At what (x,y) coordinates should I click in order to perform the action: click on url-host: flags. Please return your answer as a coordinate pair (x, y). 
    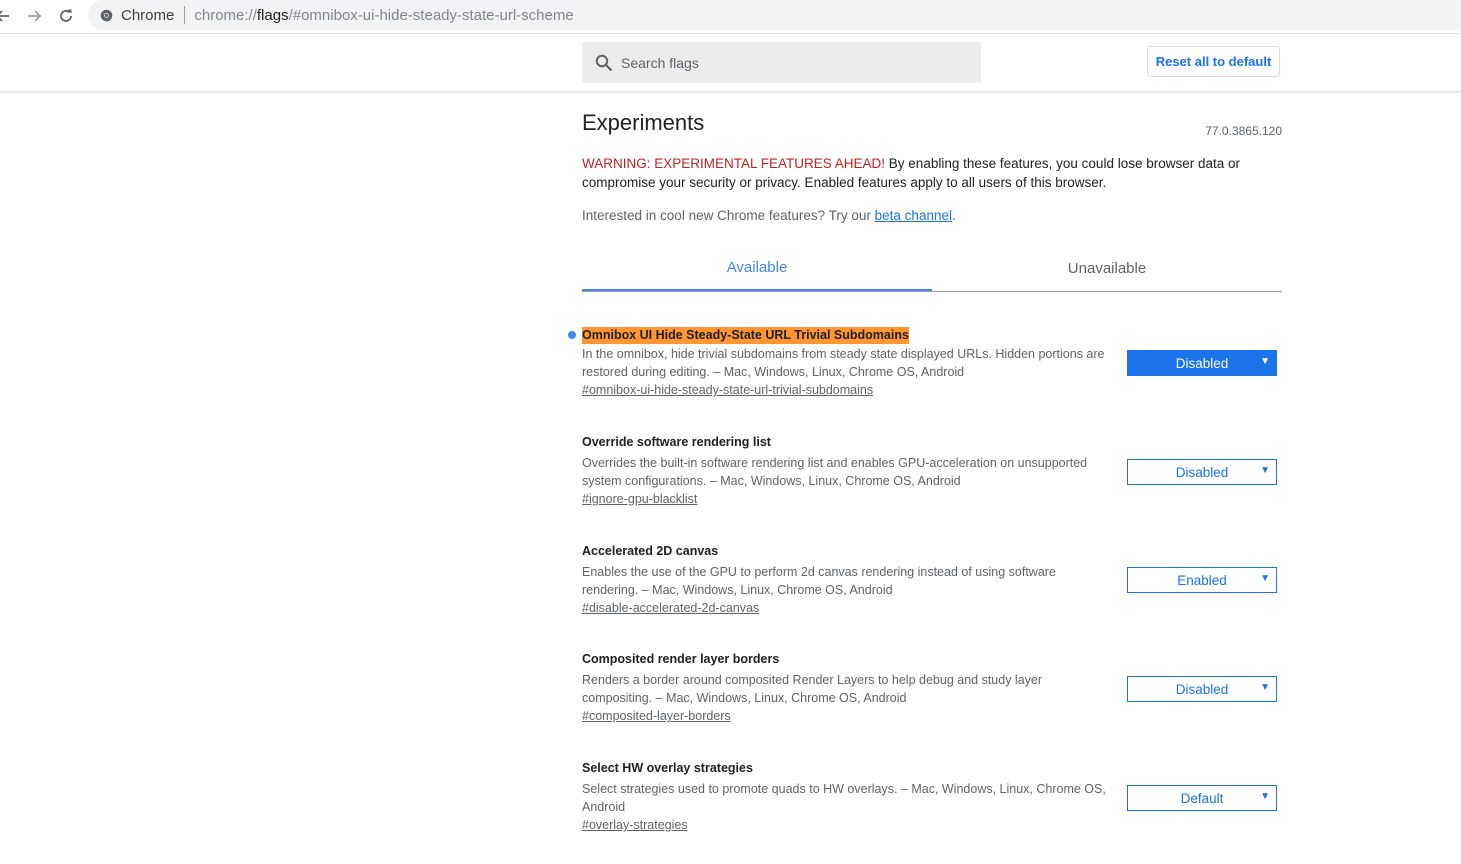
    Looking at the image, I should click on (272, 15).